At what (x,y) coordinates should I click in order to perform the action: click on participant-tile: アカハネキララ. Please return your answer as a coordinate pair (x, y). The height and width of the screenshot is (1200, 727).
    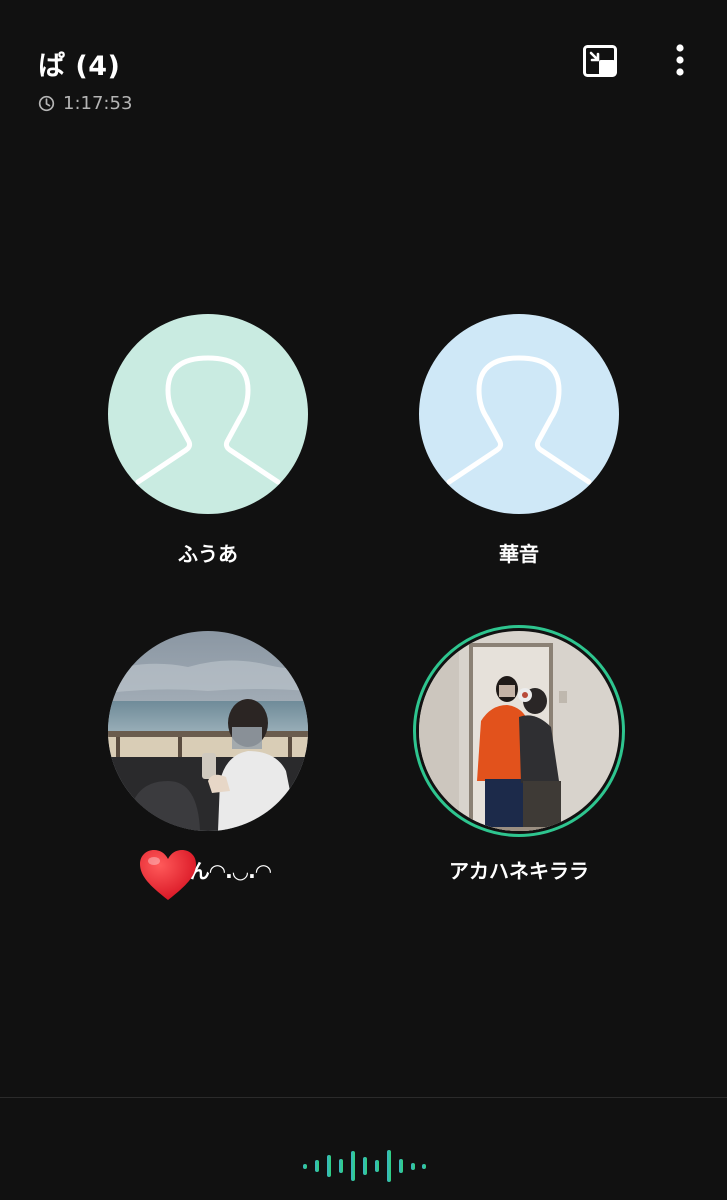
    Looking at the image, I should click on (519, 757).